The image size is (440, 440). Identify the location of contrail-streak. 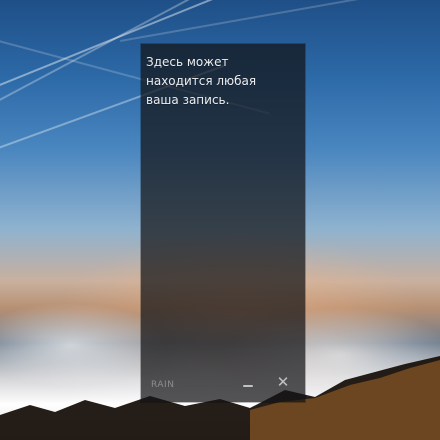
(257, 21).